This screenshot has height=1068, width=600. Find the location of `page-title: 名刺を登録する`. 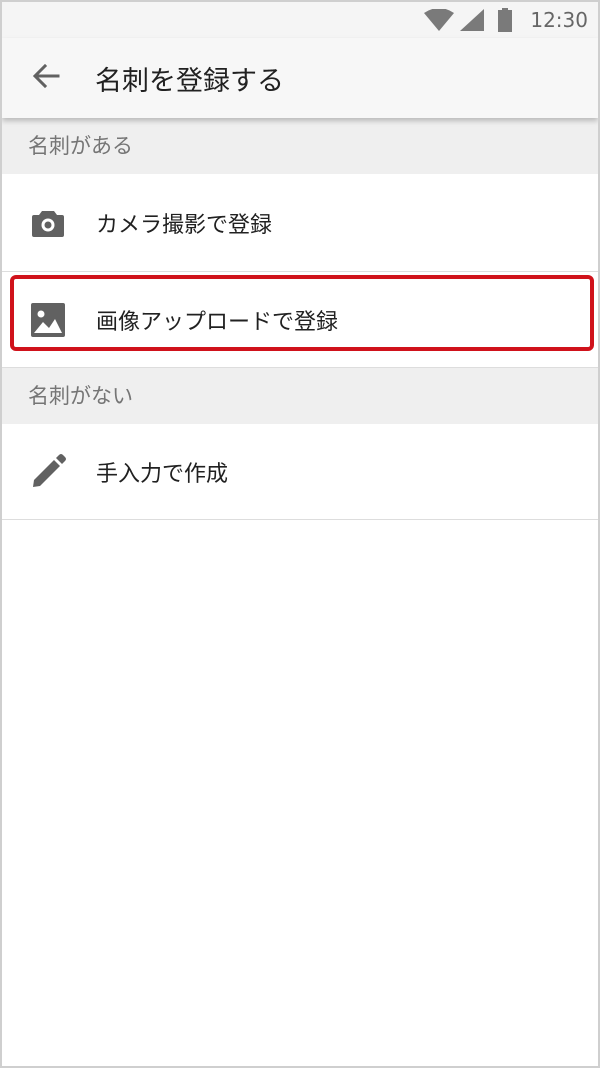

page-title: 名刺を登録する is located at coordinates (189, 81).